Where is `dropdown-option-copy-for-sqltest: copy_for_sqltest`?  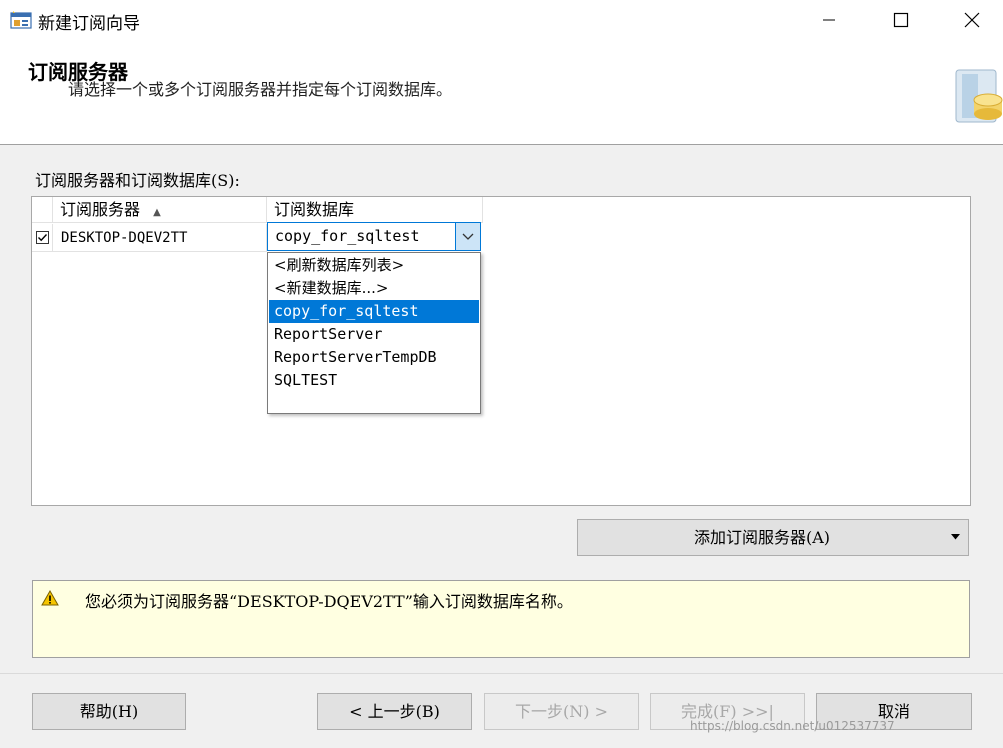
dropdown-option-copy-for-sqltest: copy_for_sqltest is located at coordinates (374, 311).